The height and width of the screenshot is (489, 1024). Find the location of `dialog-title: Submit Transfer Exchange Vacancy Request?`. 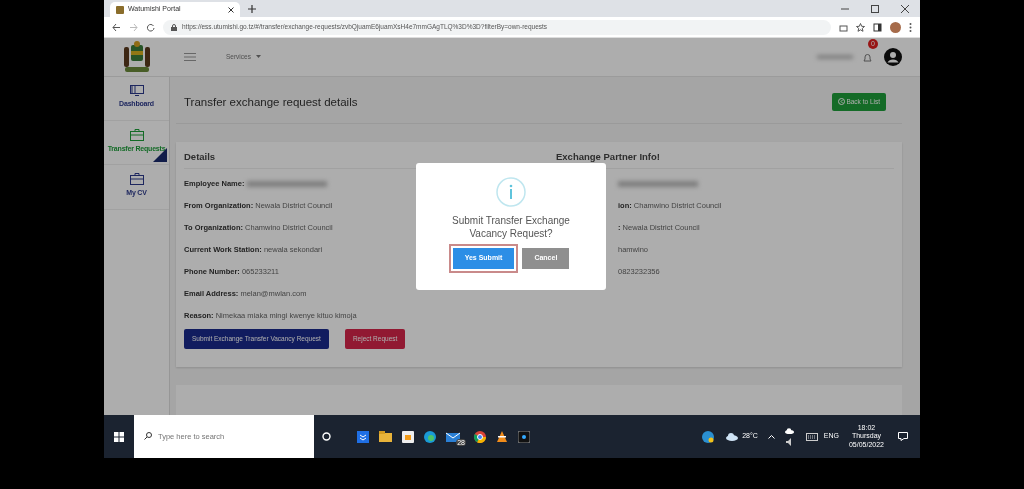

dialog-title: Submit Transfer Exchange Vacancy Request? is located at coordinates (511, 227).